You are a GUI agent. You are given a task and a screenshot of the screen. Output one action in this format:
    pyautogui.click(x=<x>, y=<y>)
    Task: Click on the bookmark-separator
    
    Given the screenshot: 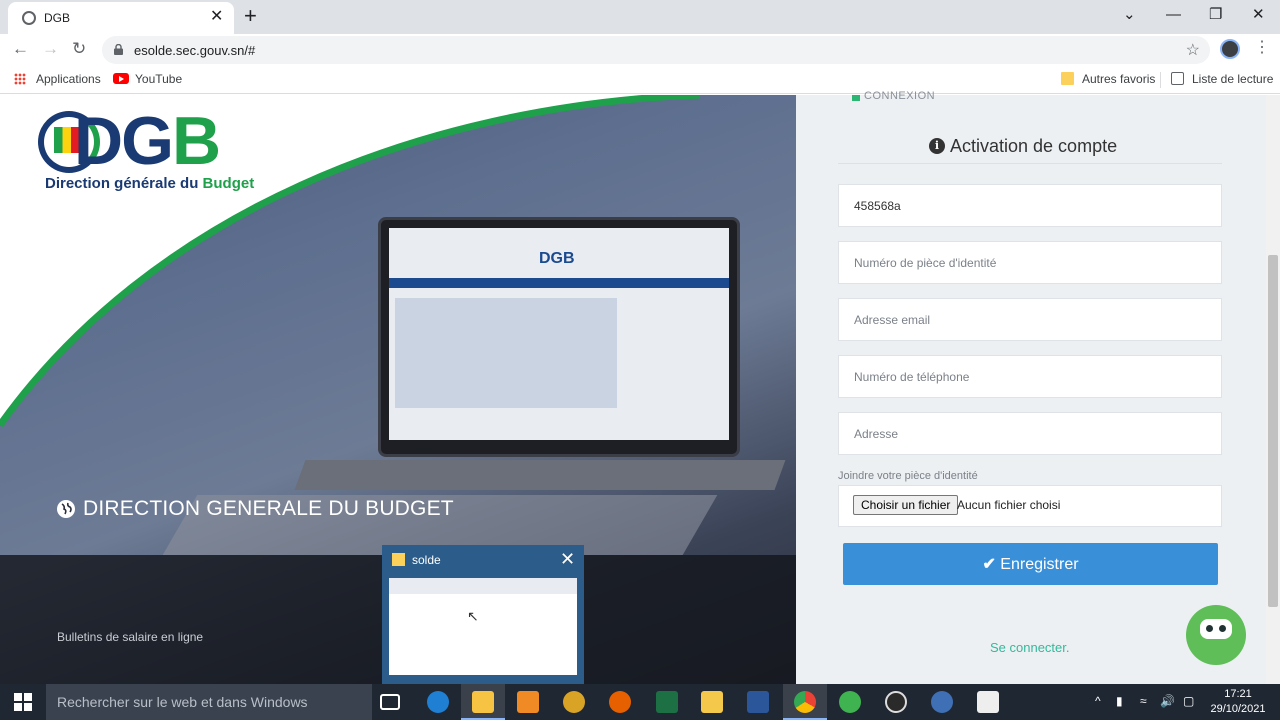 What is the action you would take?
    pyautogui.click(x=1160, y=80)
    